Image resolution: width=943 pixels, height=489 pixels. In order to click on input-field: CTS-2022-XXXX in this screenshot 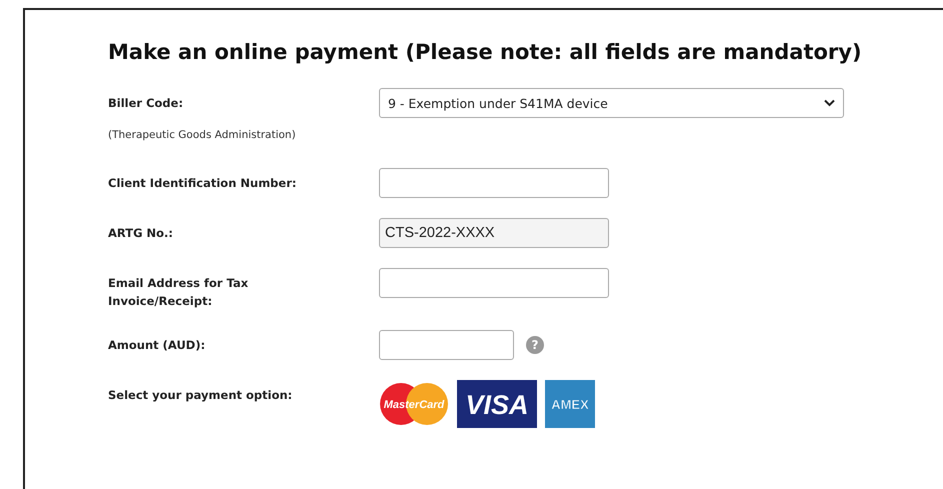, I will do `click(494, 233)`.